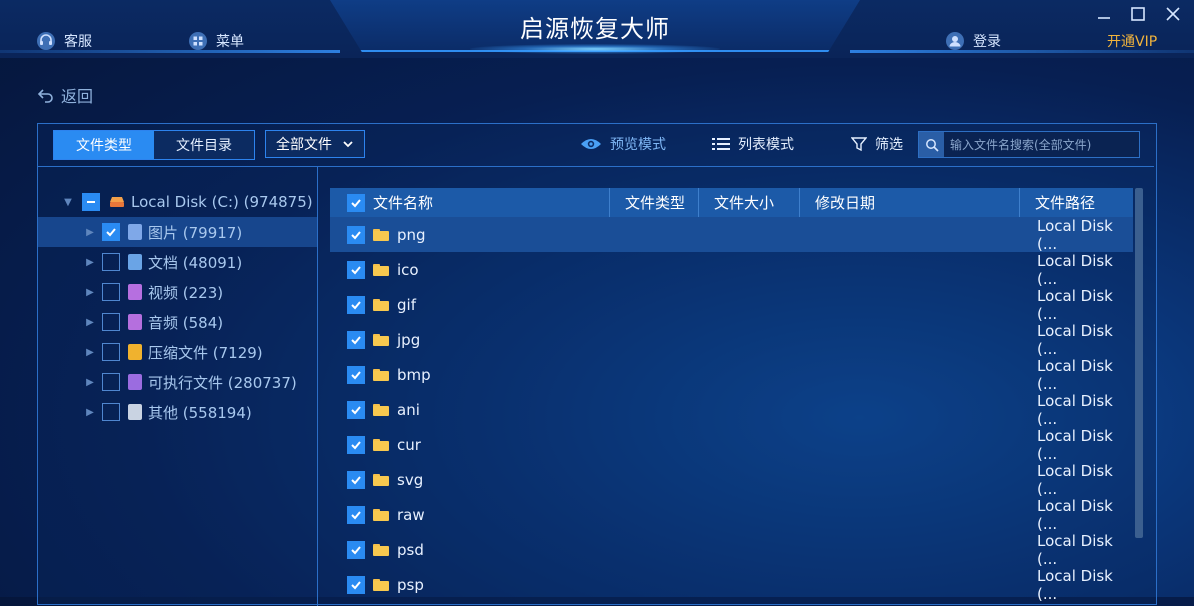  I want to click on collapse-triangle-icon: ▼, so click(68, 202).